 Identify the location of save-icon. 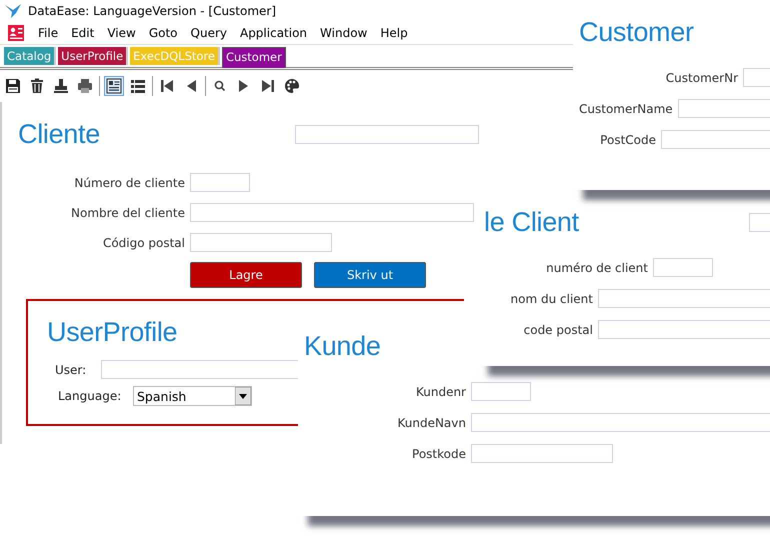
(13, 86).